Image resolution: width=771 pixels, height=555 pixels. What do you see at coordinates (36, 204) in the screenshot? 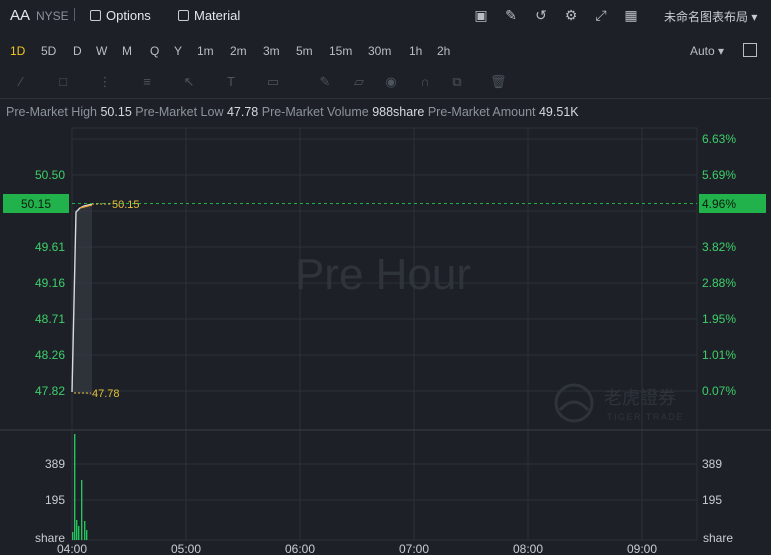
I see `current-price-label: 50.15` at bounding box center [36, 204].